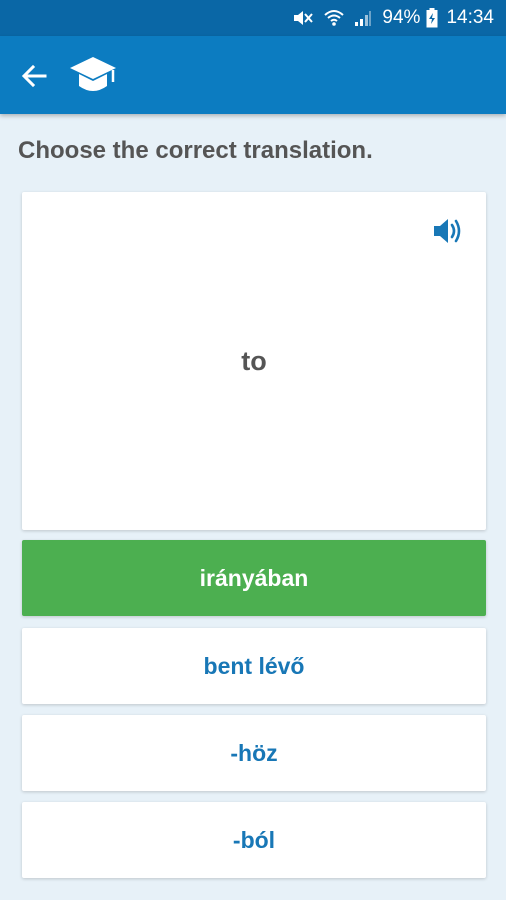 The height and width of the screenshot is (900, 506). What do you see at coordinates (253, 18) in the screenshot?
I see `status-bar: 94% 14:34` at bounding box center [253, 18].